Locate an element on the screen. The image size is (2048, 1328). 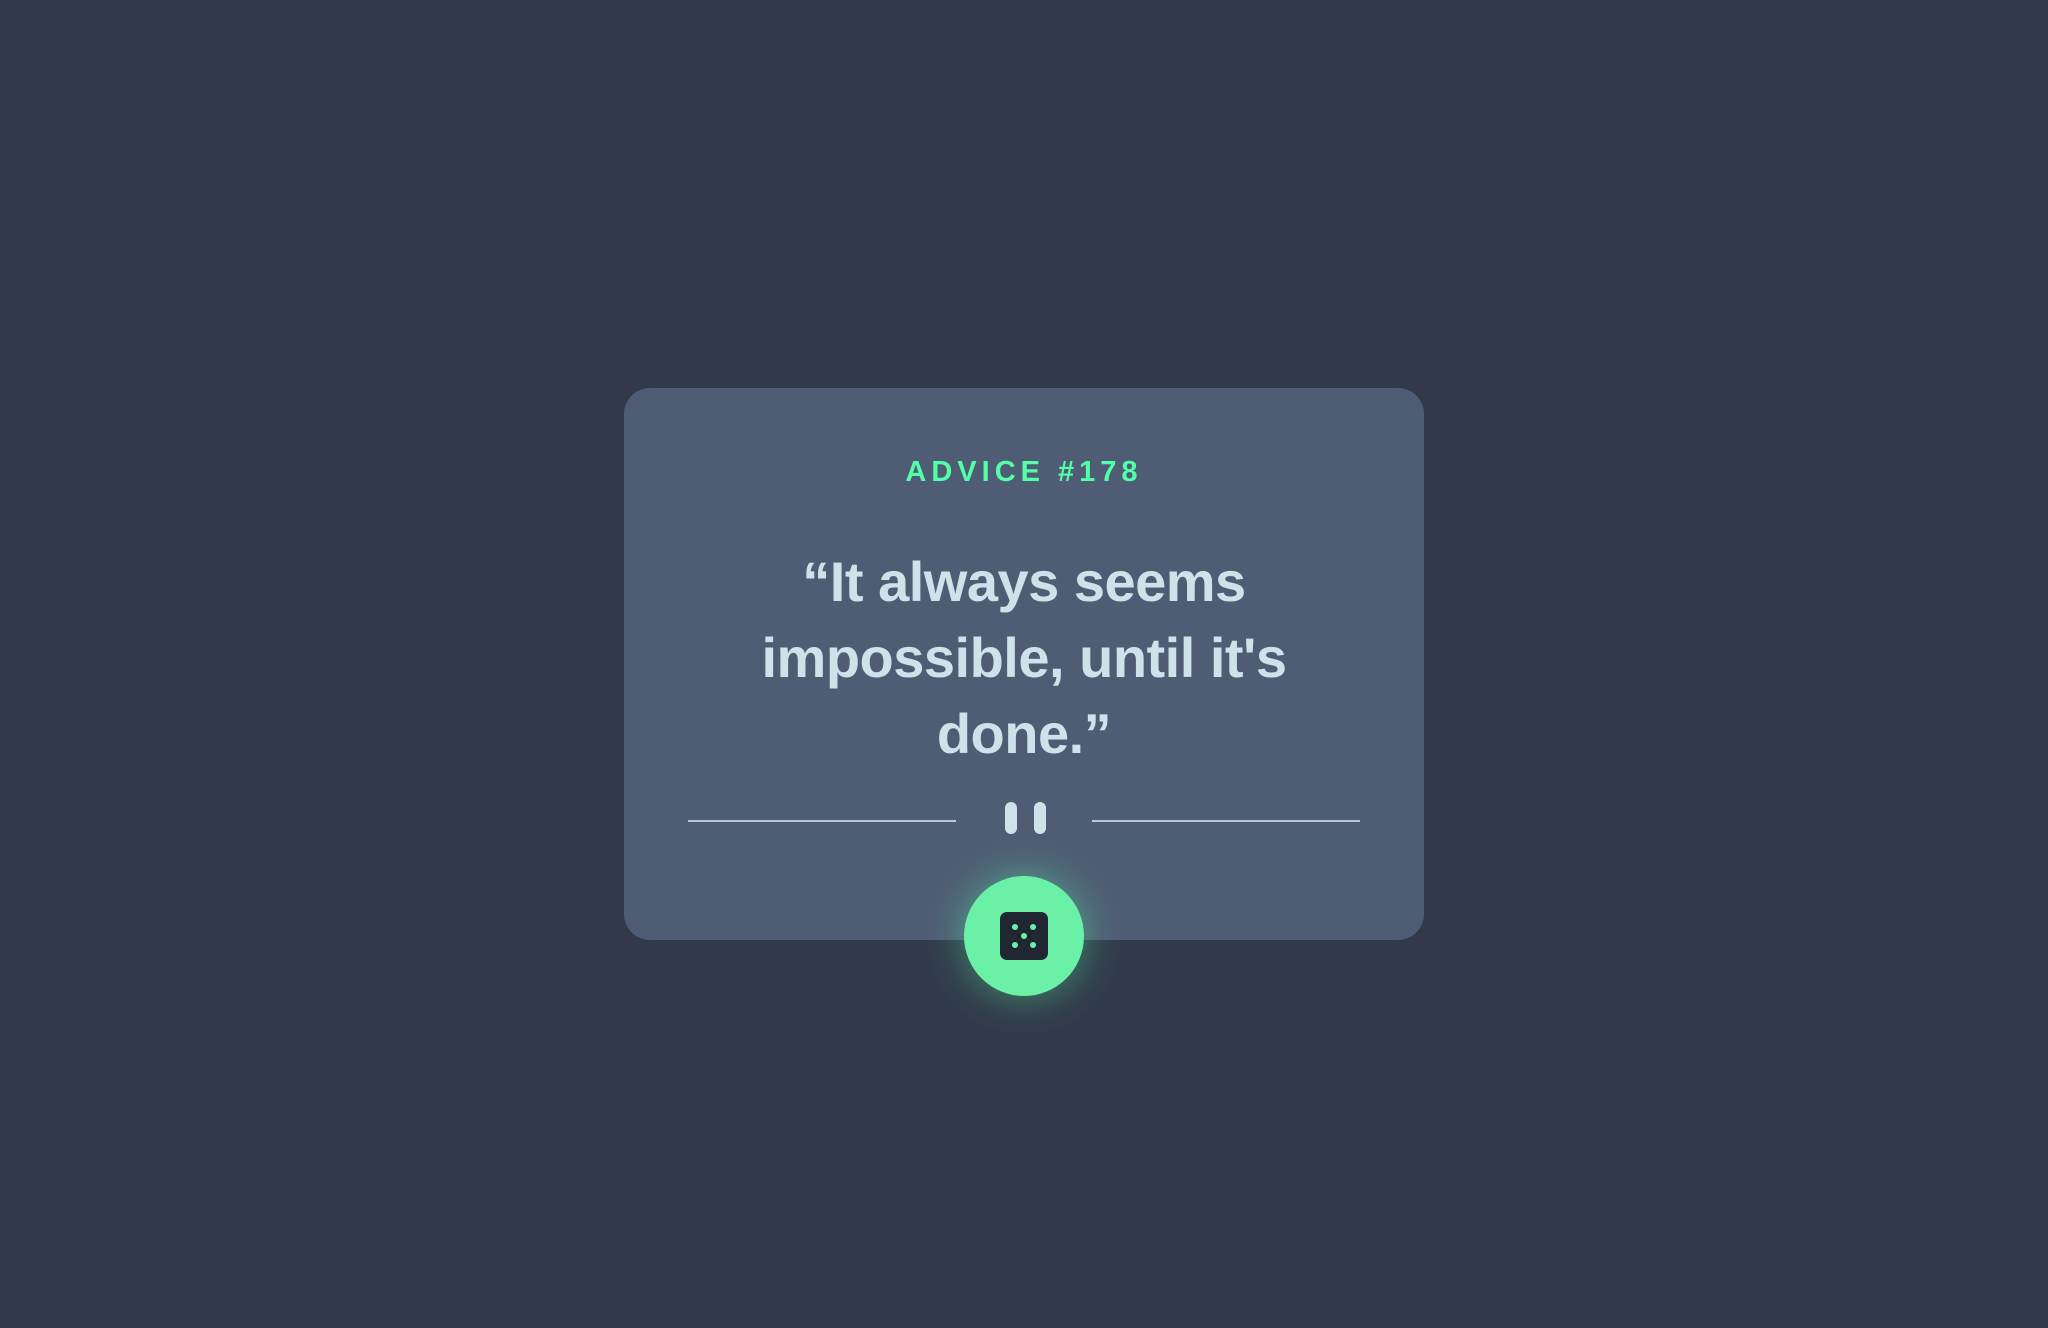
pause-bar-right is located at coordinates (1040, 818).